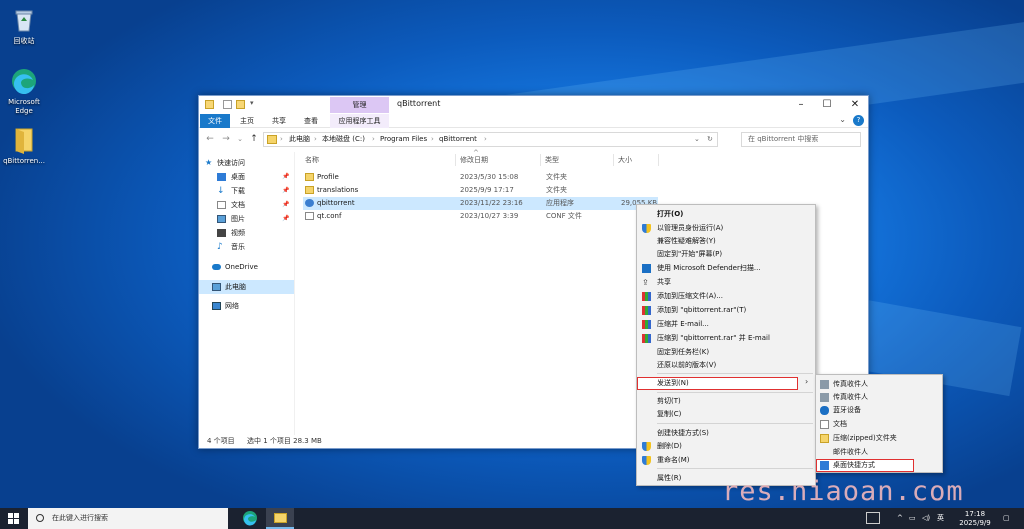  I want to click on sidebar-item-onedrive: OneDrive, so click(246, 267).